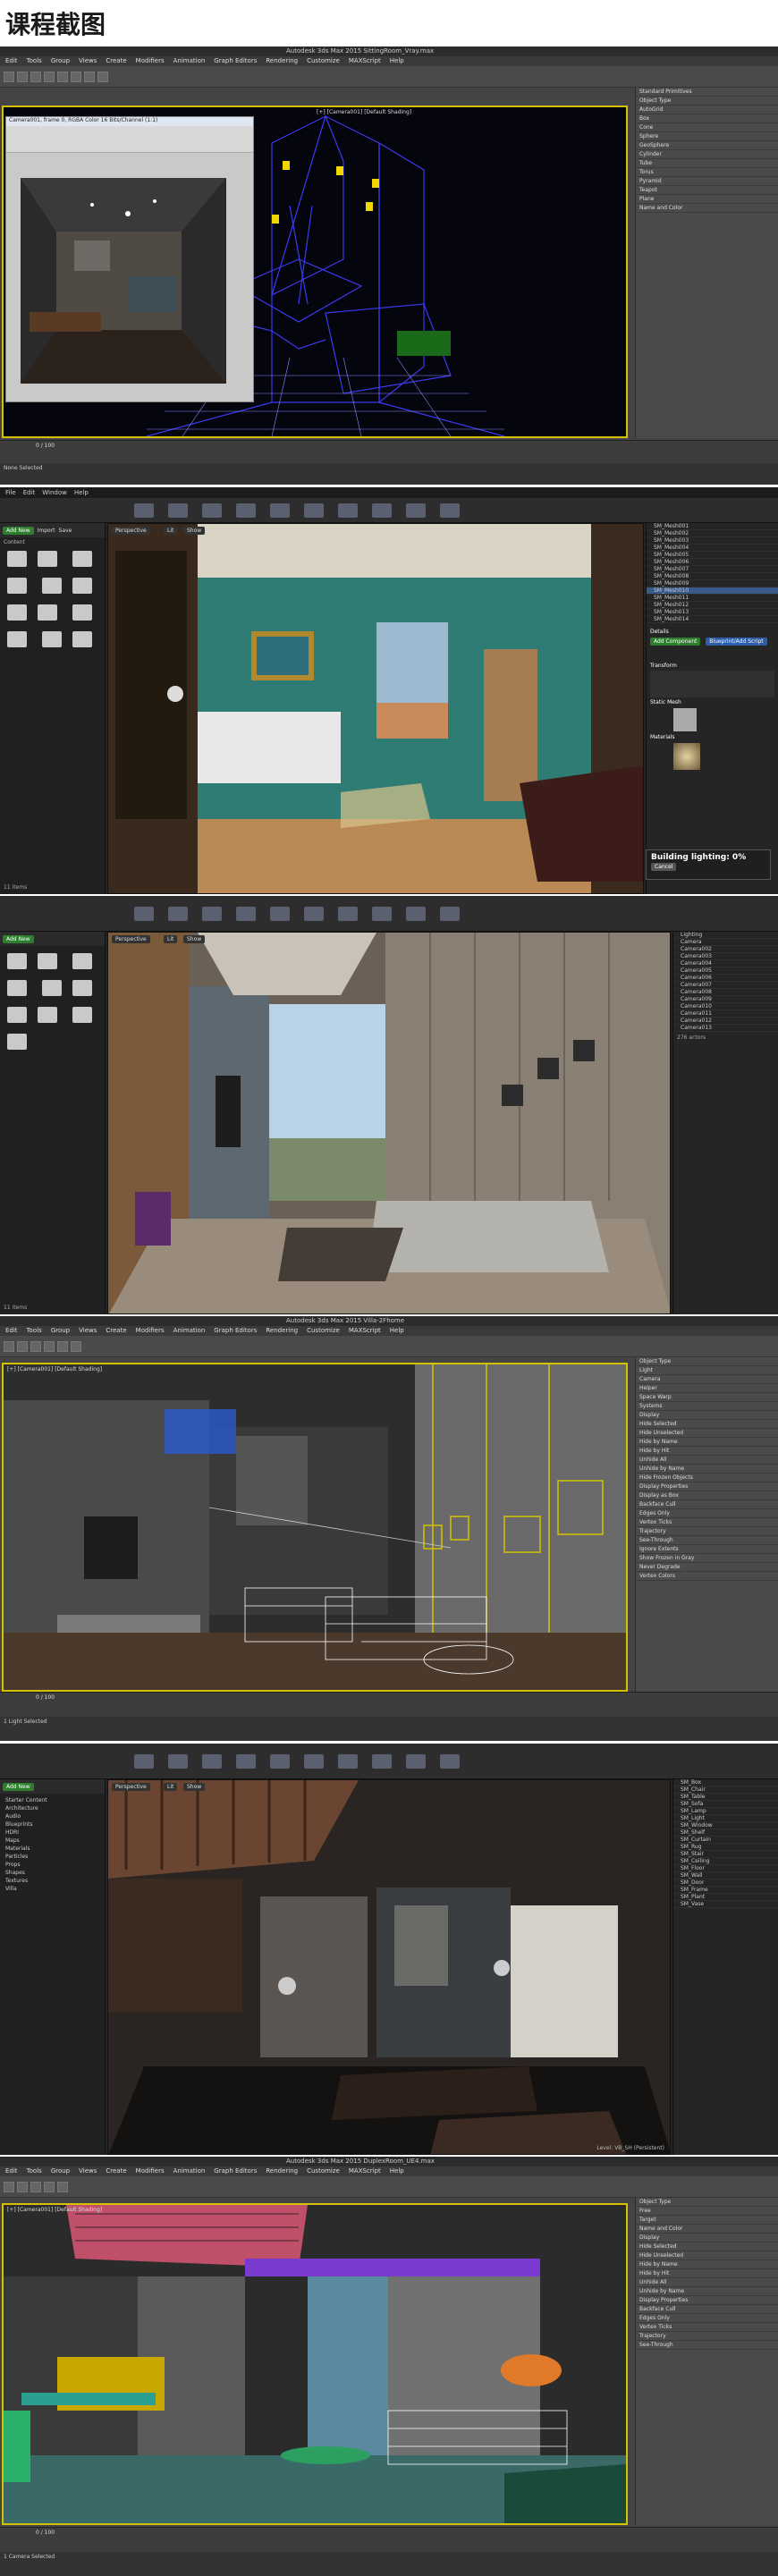 Image resolution: width=778 pixels, height=2576 pixels. Describe the element at coordinates (712, 591) in the screenshot. I see `outliner-row: SM_Mesh010` at that location.